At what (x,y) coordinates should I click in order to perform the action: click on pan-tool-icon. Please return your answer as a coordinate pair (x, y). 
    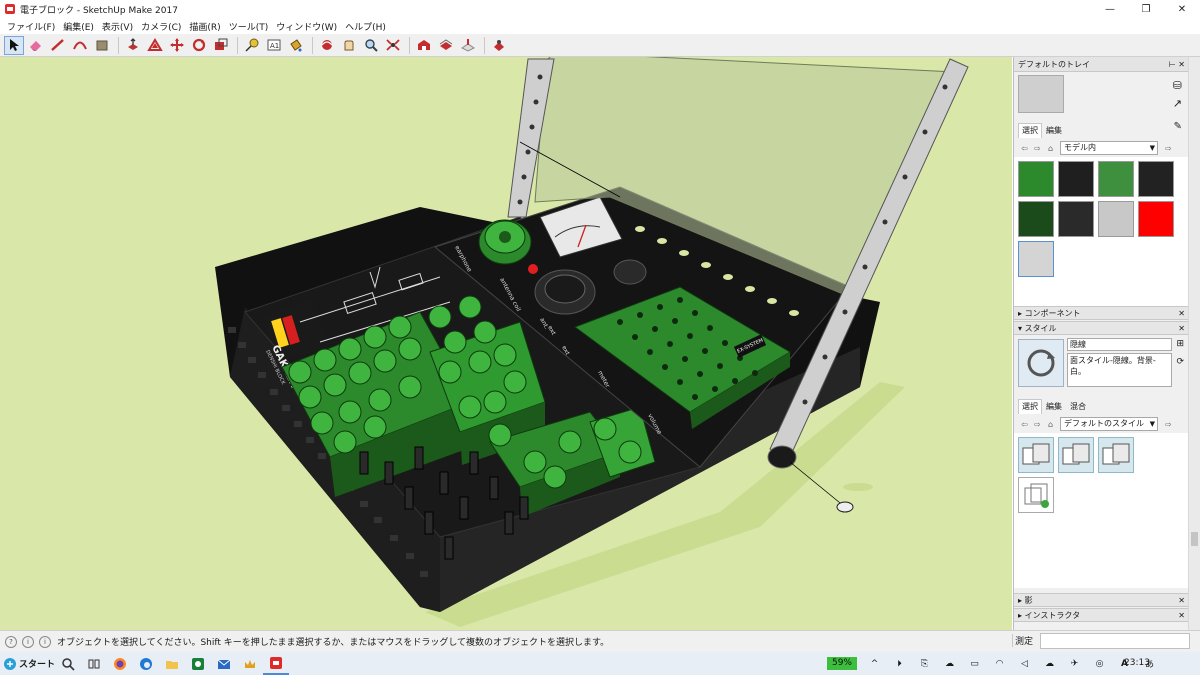
    Looking at the image, I should click on (349, 45).